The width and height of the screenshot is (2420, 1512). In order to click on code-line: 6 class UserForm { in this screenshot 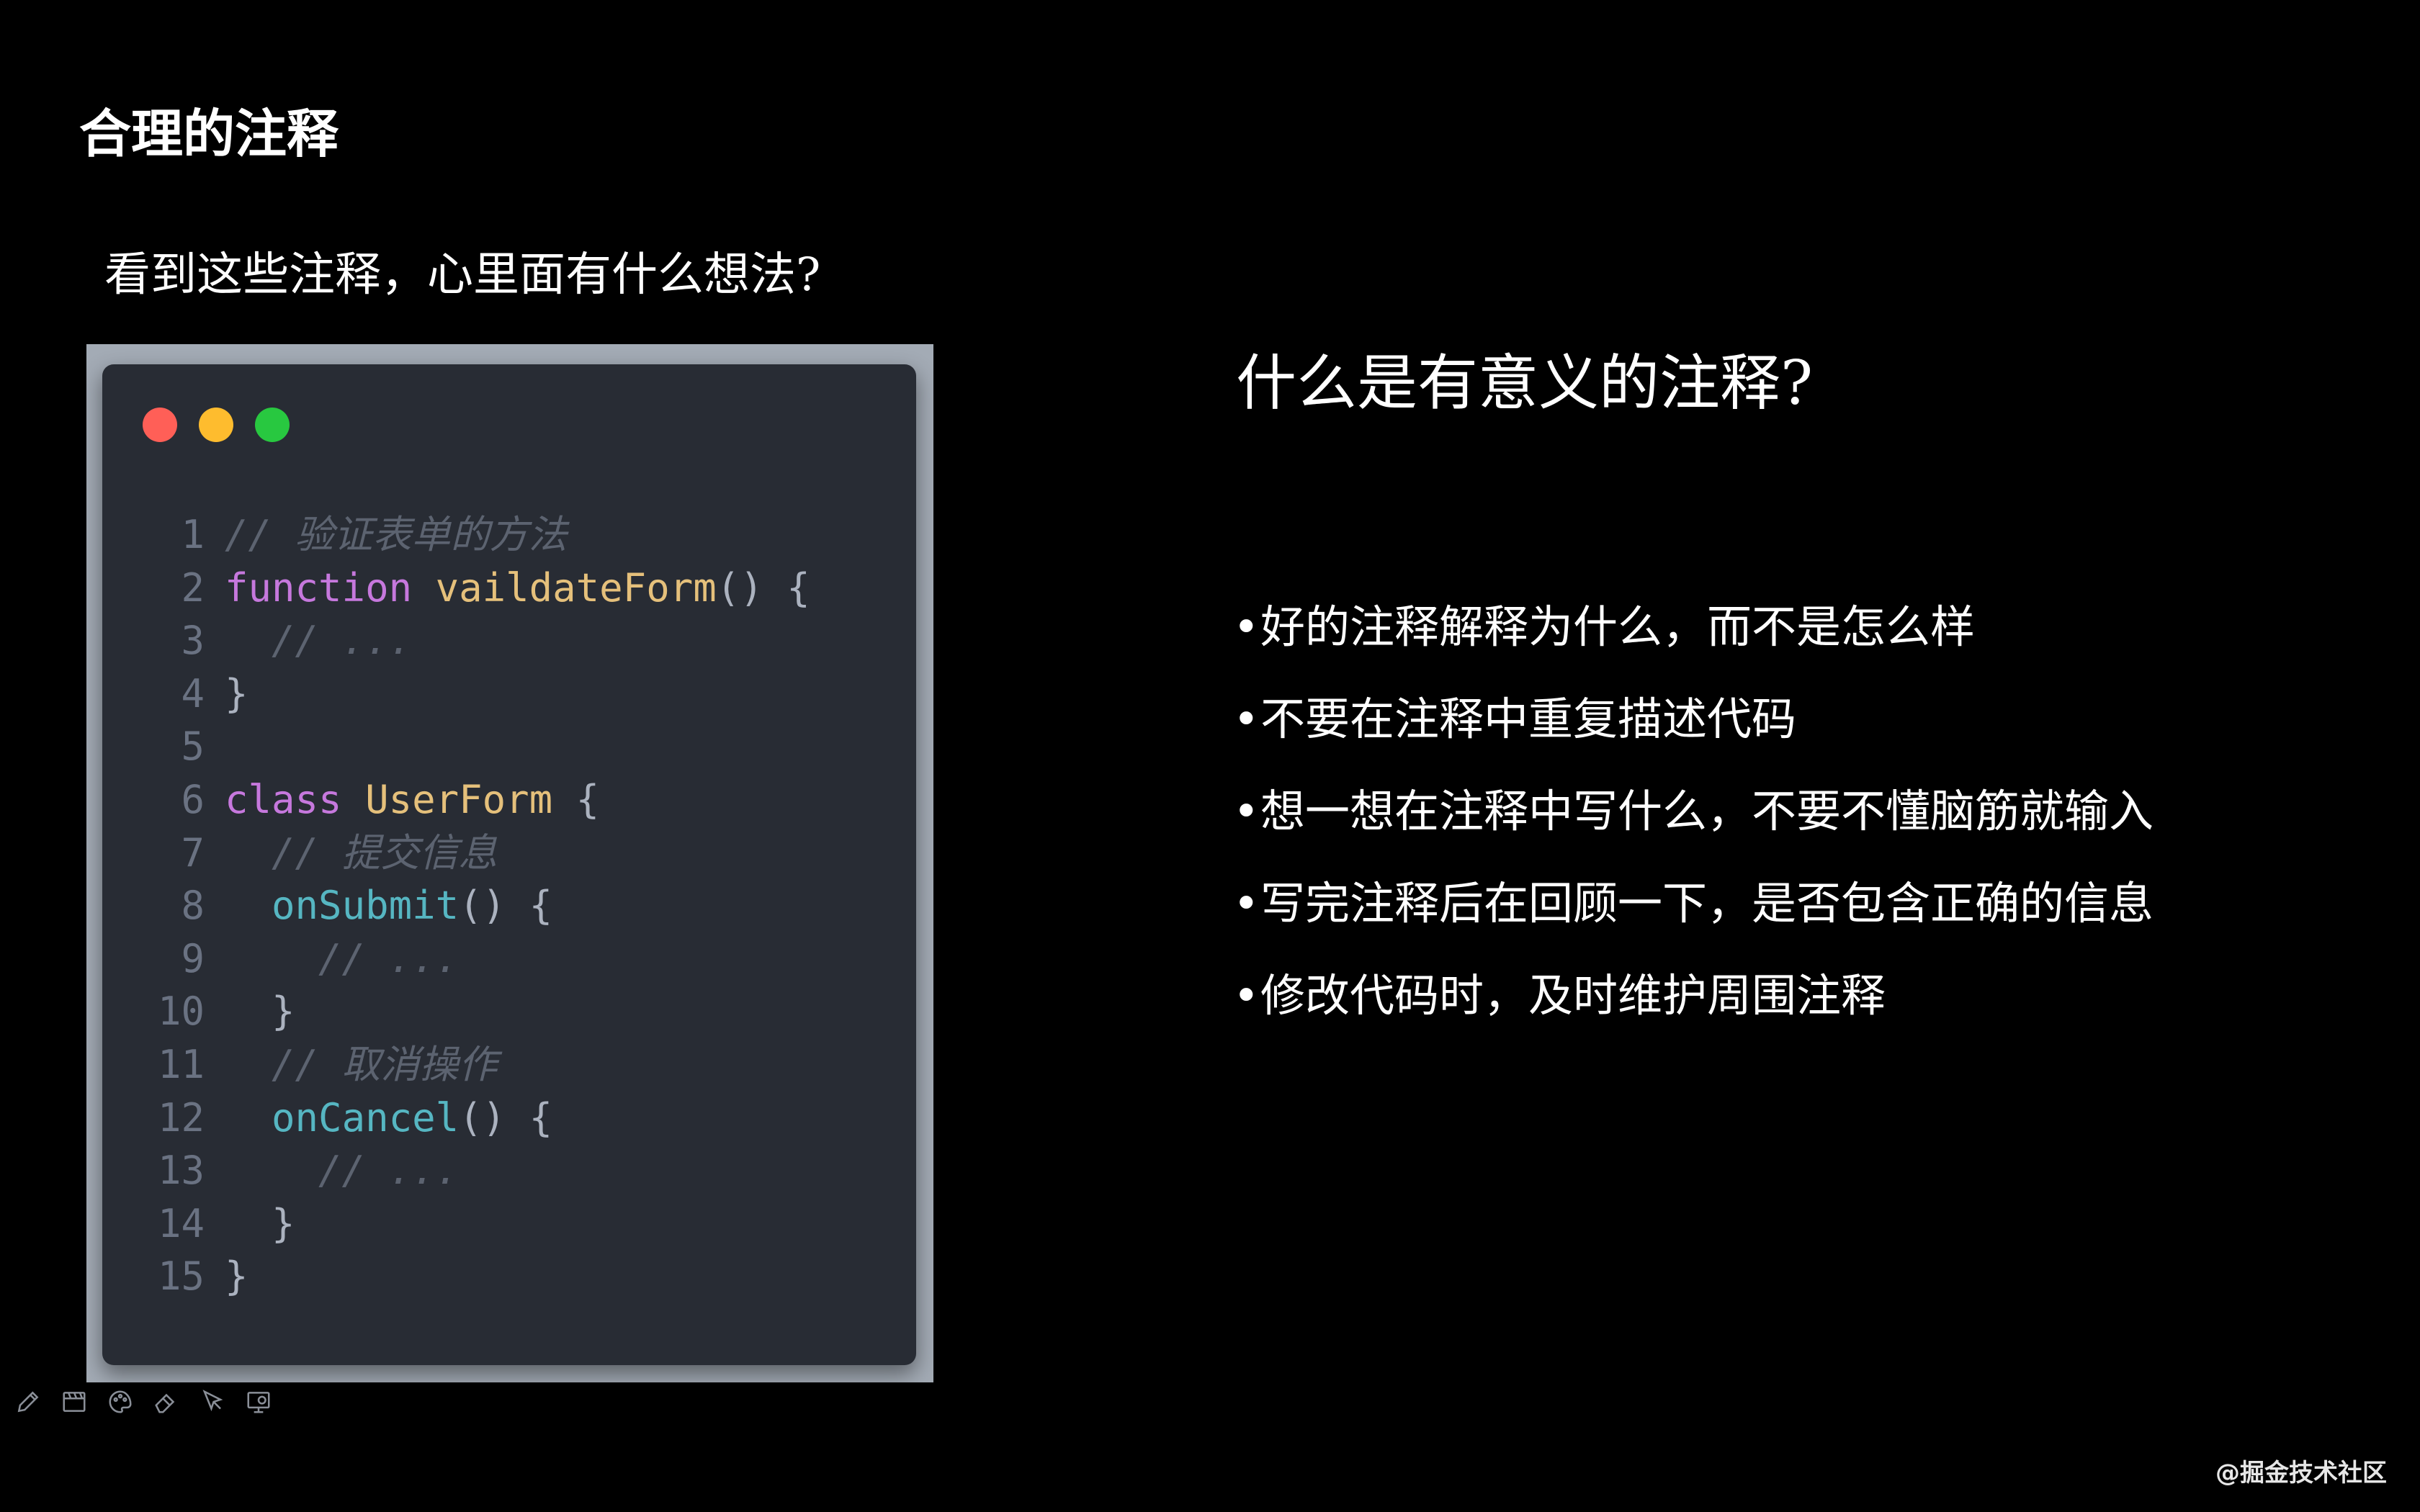, I will do `click(481, 800)`.